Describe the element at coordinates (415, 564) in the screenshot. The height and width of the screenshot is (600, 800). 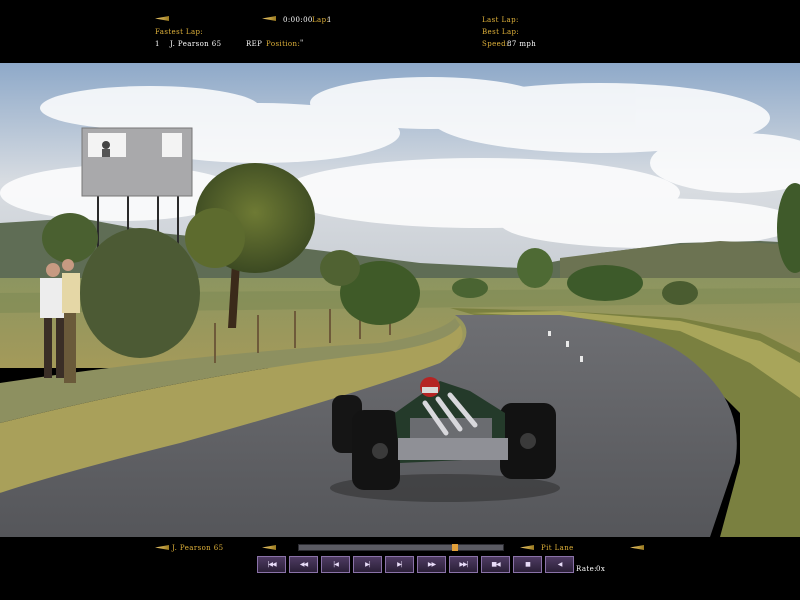
I see `replay-controls: |◀◀ ◀◀ |◀ ▶| ▶| ▶▶ ▶▶| ■◀ ■ ◀` at that location.